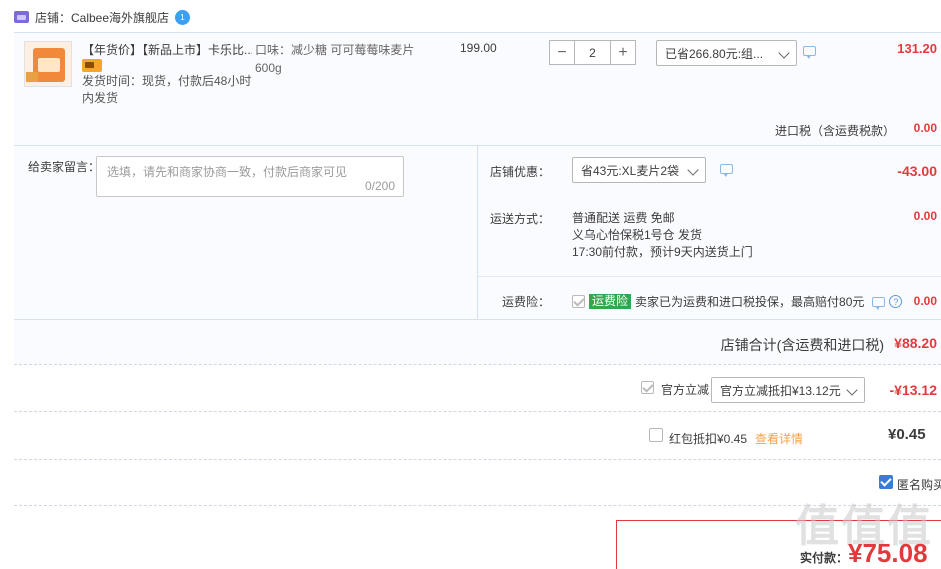 The image size is (941, 569). I want to click on insurance-amount: 0.00, so click(925, 301).